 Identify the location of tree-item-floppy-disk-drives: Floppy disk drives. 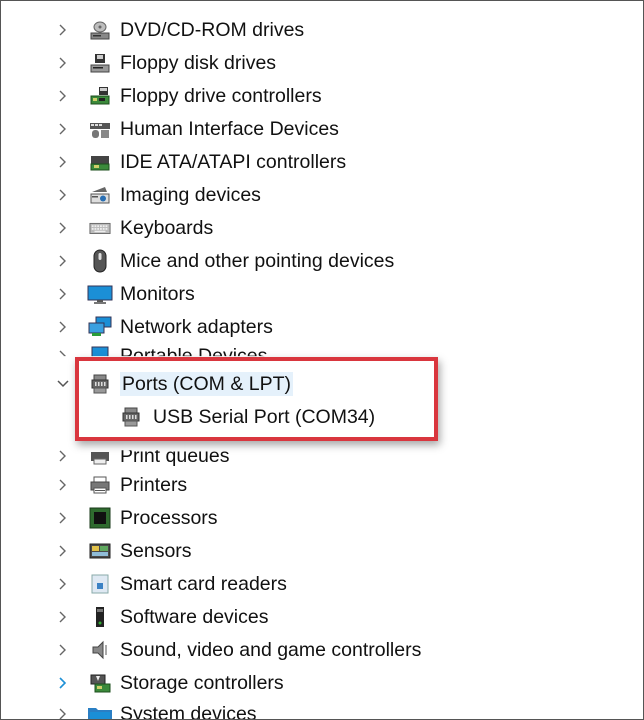
(301, 62).